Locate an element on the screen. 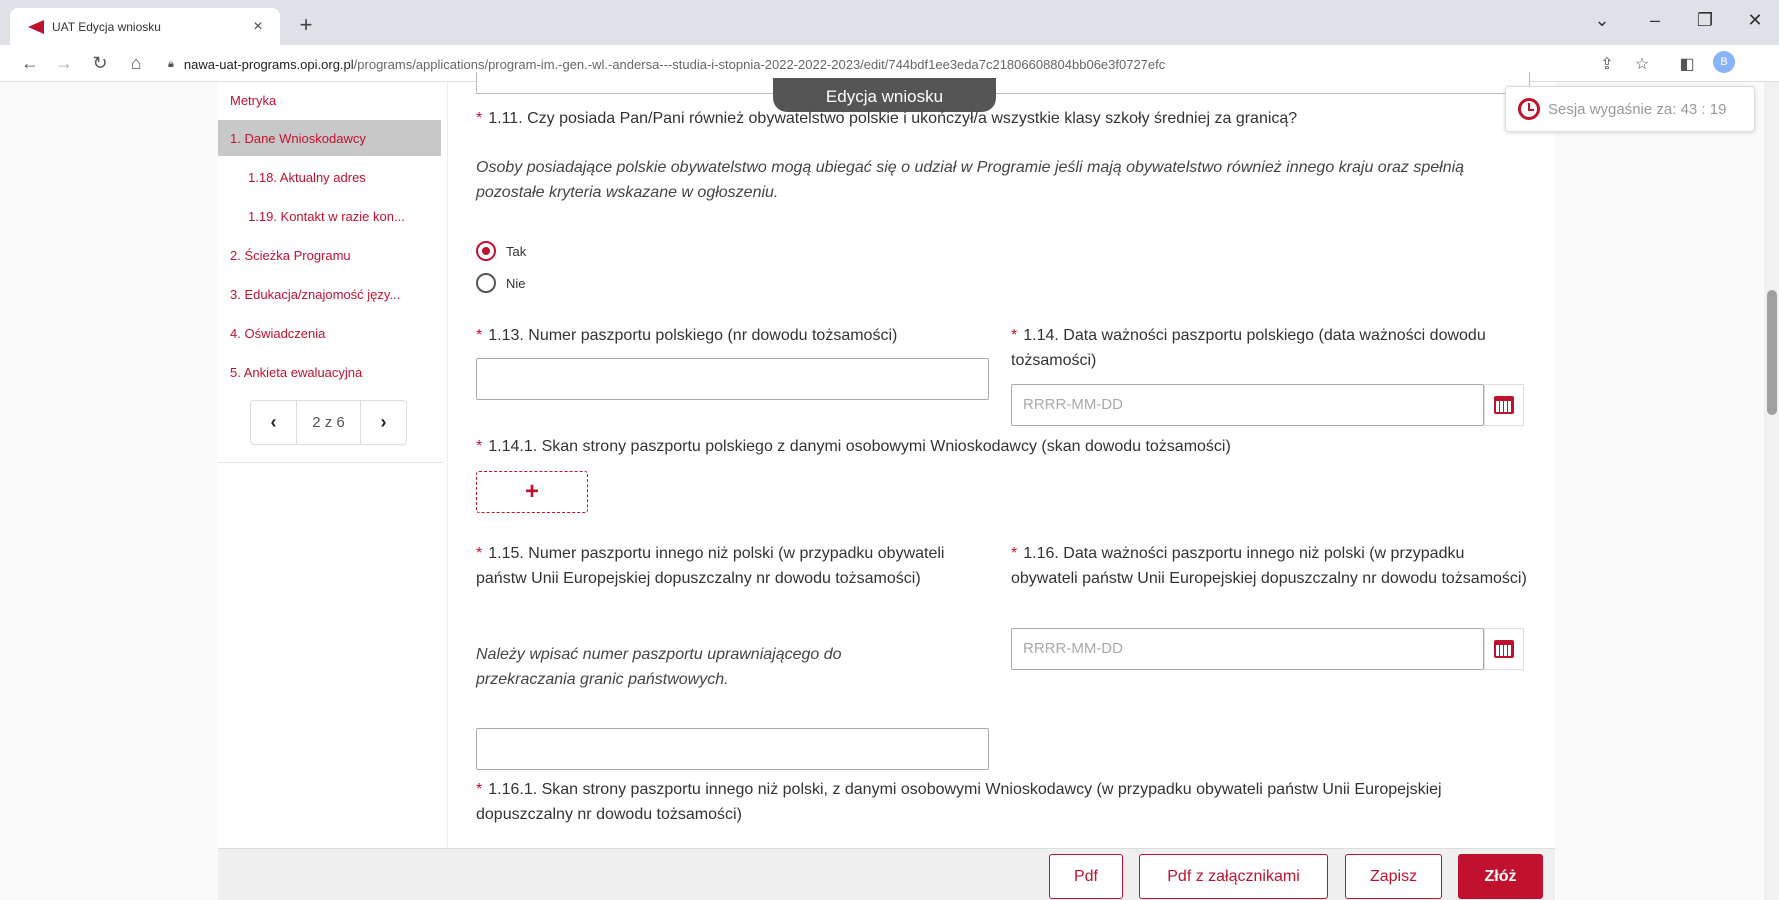 Image resolution: width=1779 pixels, height=900 pixels. save-button: Zapisz is located at coordinates (1393, 876).